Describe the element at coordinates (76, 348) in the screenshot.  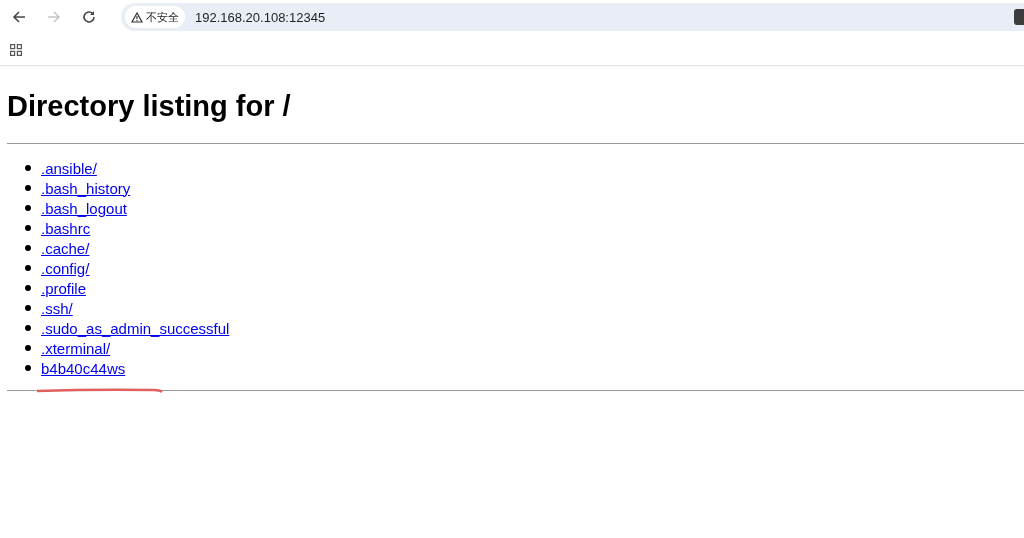
I see `file-link: .xterminal/` at that location.